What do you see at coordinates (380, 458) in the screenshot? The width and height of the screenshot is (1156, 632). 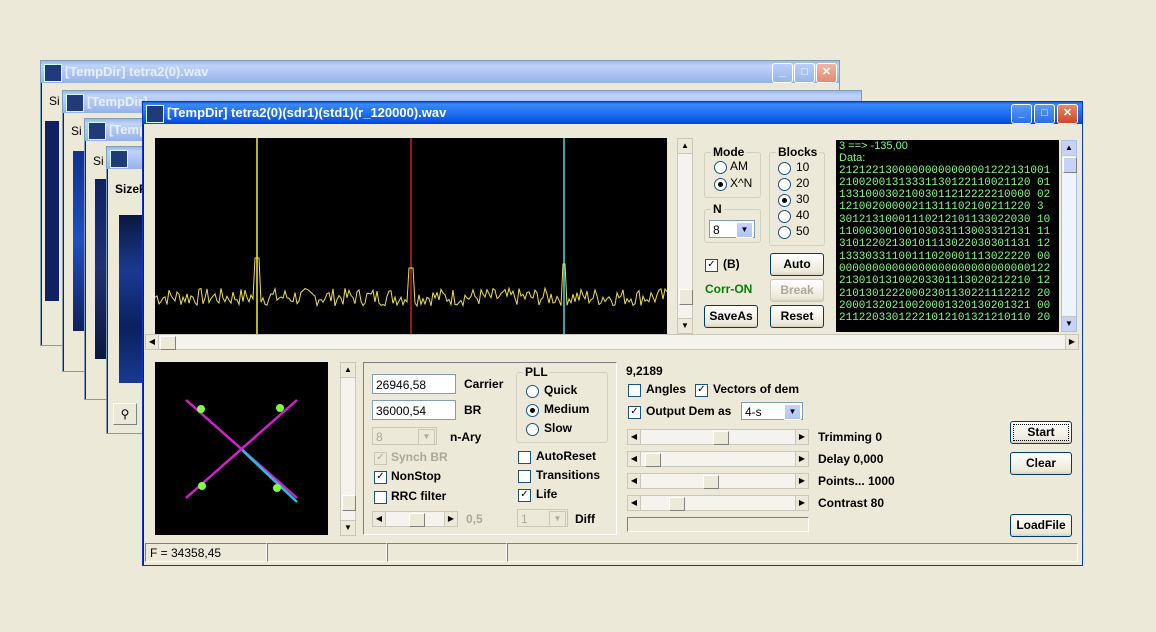 I see `synch-br-checkbox: ✓` at bounding box center [380, 458].